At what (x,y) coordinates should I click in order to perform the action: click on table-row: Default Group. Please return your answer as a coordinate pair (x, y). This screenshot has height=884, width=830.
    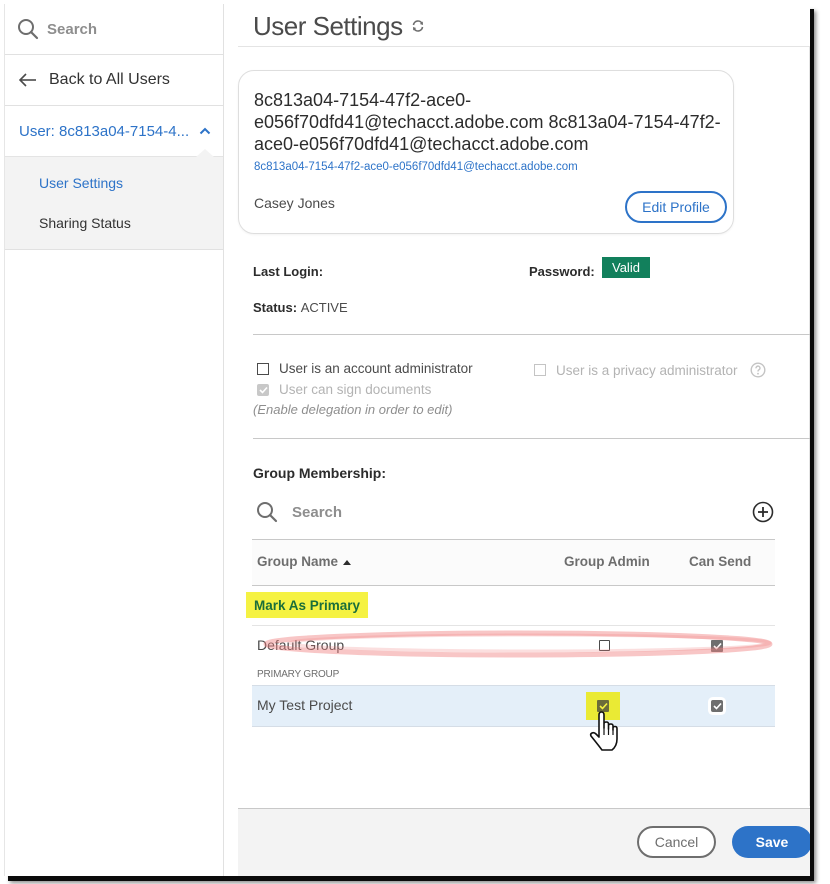
    Looking at the image, I should click on (513, 645).